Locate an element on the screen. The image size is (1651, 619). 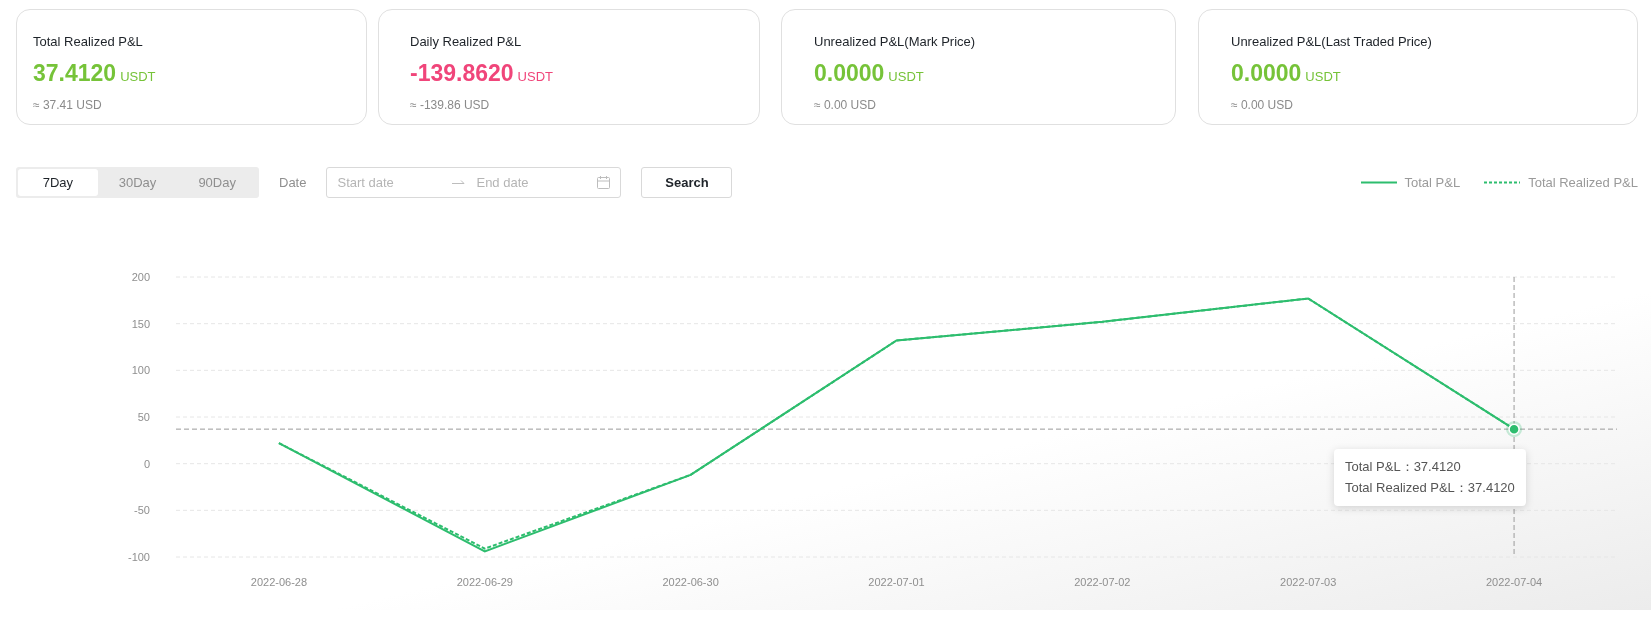
card-title: Total Realized P&L is located at coordinates (88, 42).